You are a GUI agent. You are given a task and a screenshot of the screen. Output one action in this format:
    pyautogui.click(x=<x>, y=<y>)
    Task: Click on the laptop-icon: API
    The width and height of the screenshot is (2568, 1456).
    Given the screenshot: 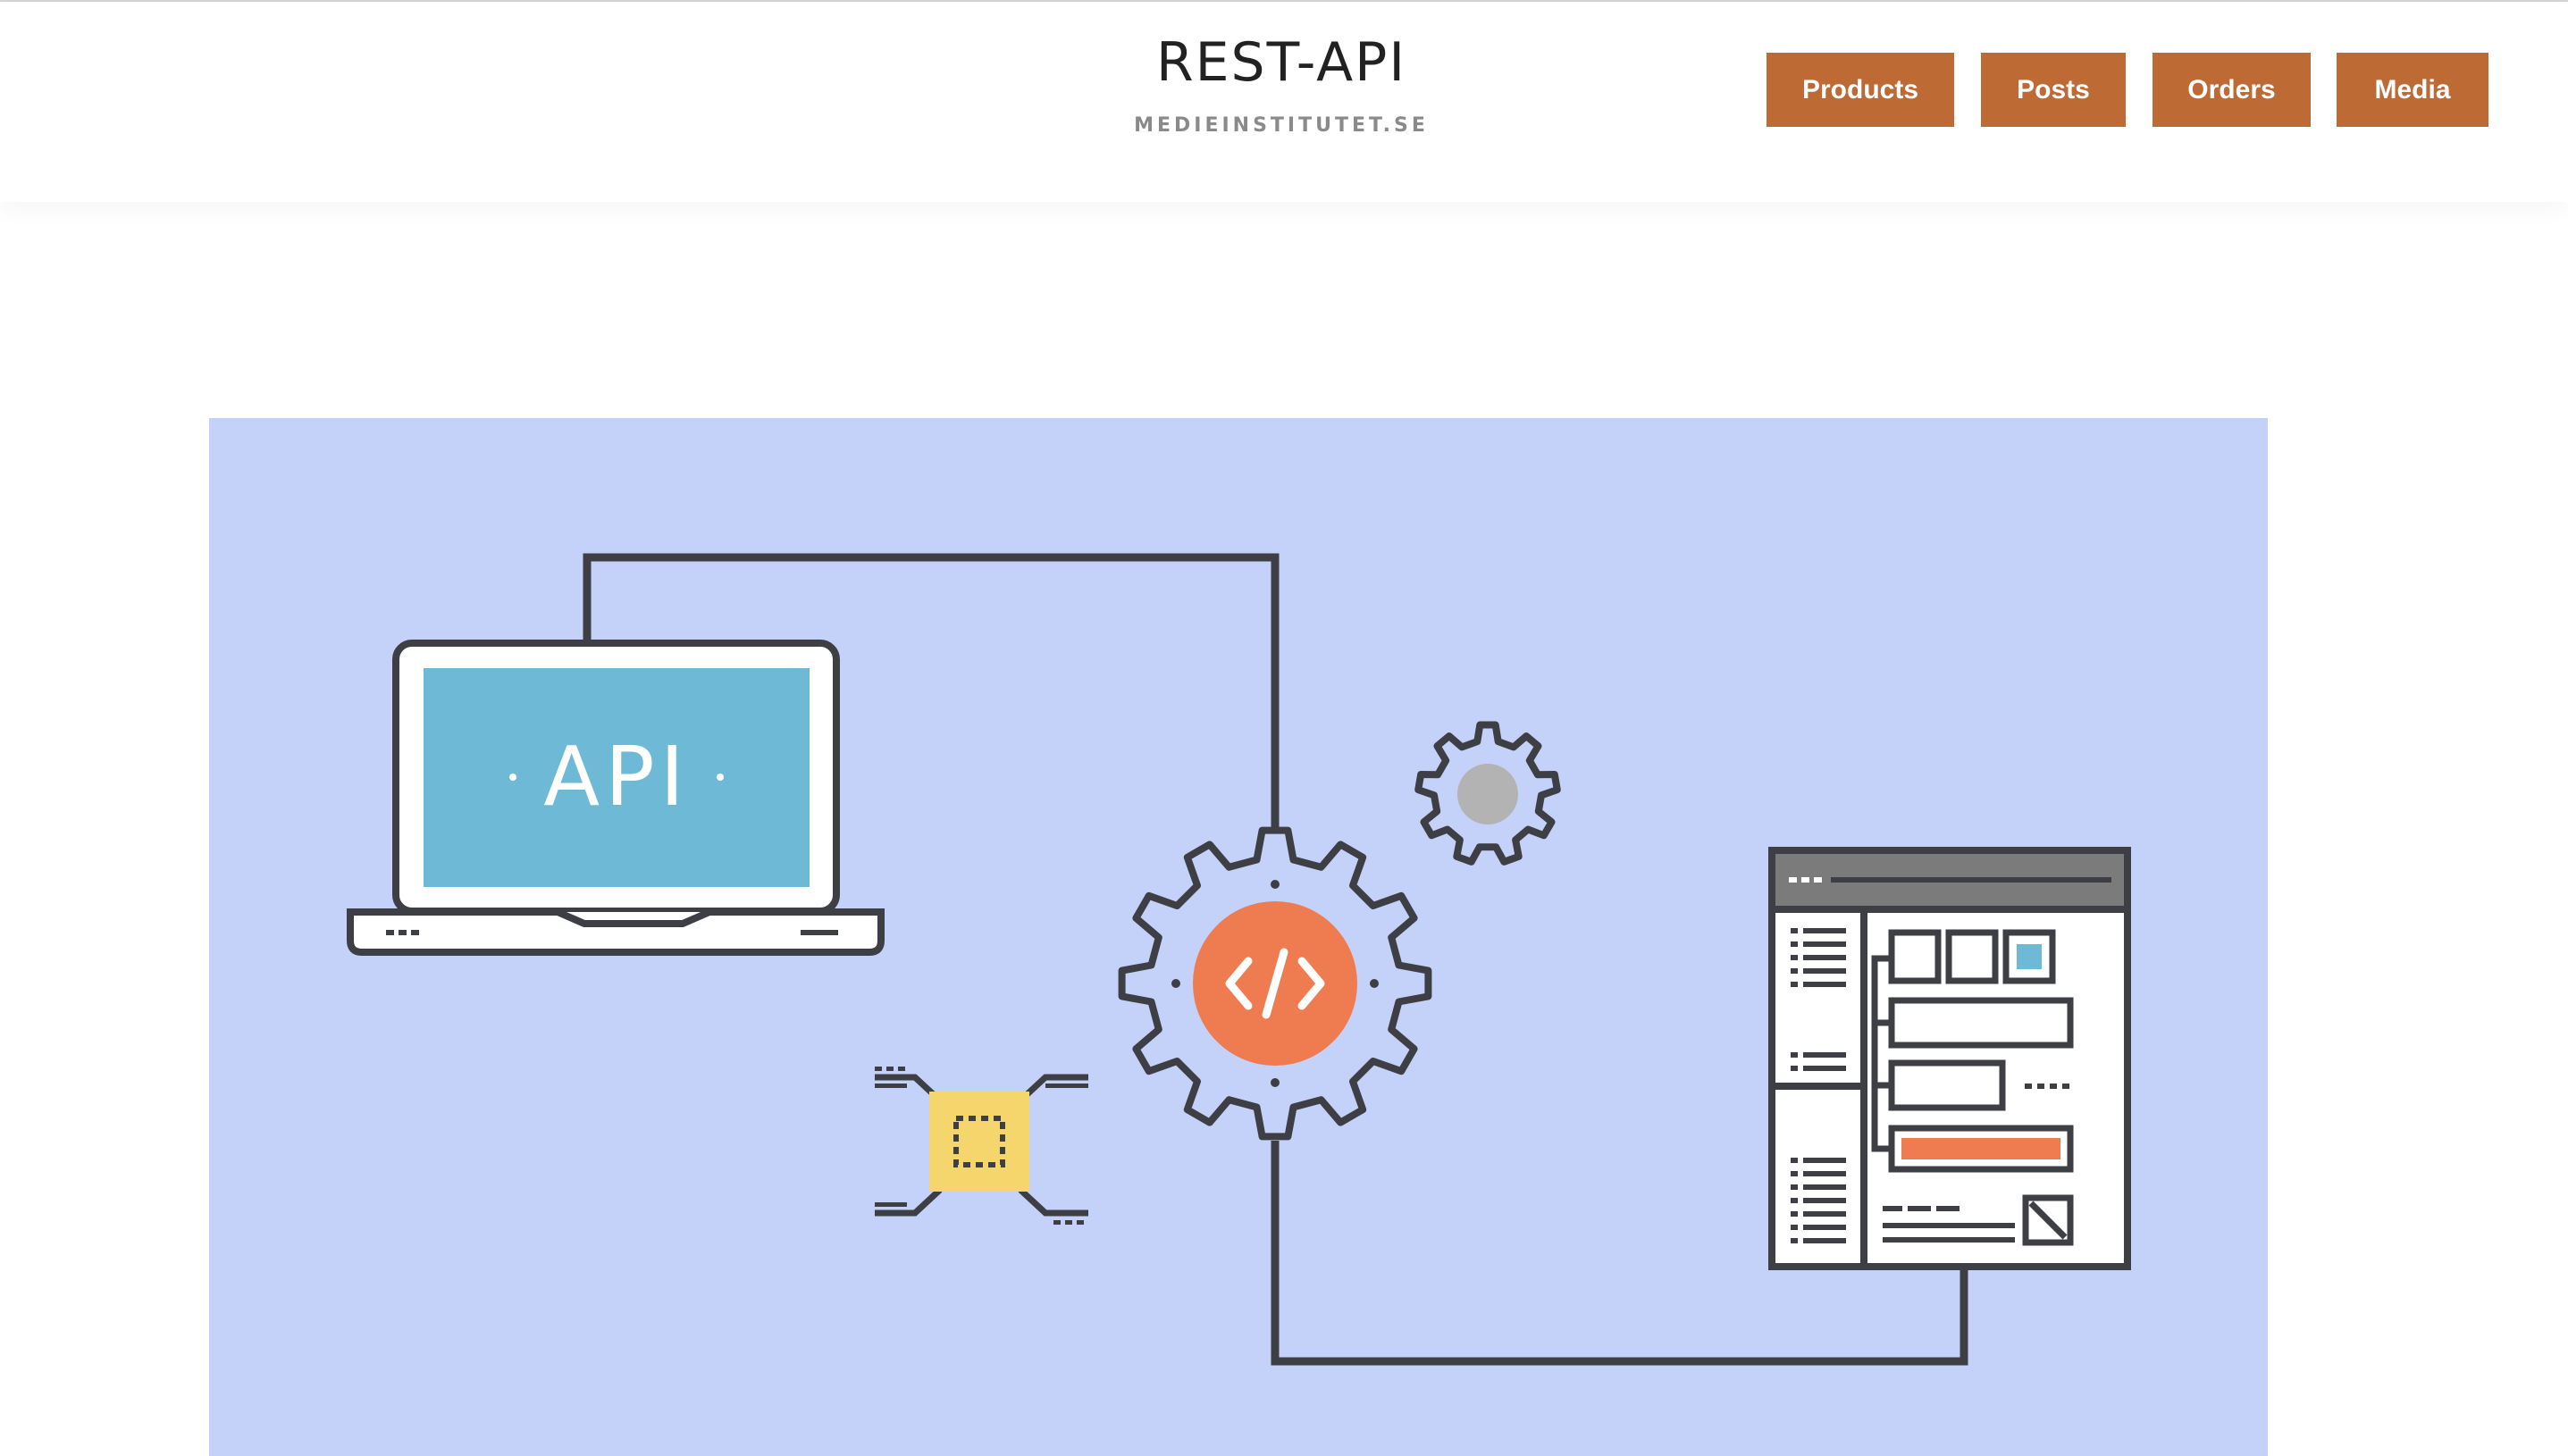 What is the action you would take?
    pyautogui.click(x=616, y=798)
    